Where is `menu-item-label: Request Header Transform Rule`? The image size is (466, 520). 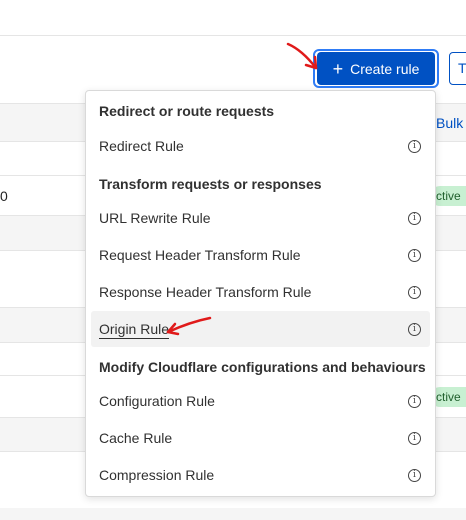 menu-item-label: Request Header Transform Rule is located at coordinates (200, 255).